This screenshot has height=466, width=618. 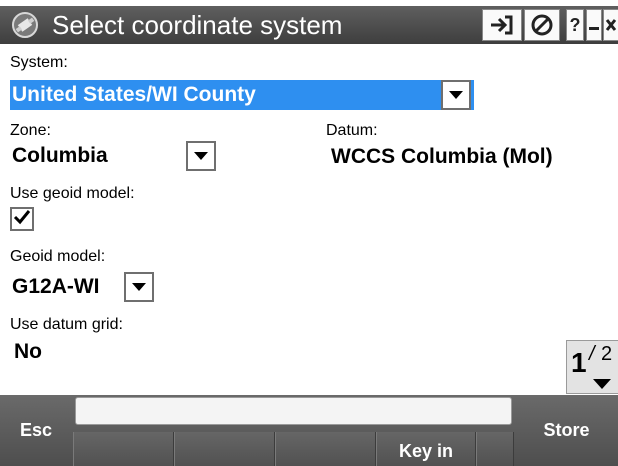 What do you see at coordinates (607, 354) in the screenshot?
I see `page-total: 2` at bounding box center [607, 354].